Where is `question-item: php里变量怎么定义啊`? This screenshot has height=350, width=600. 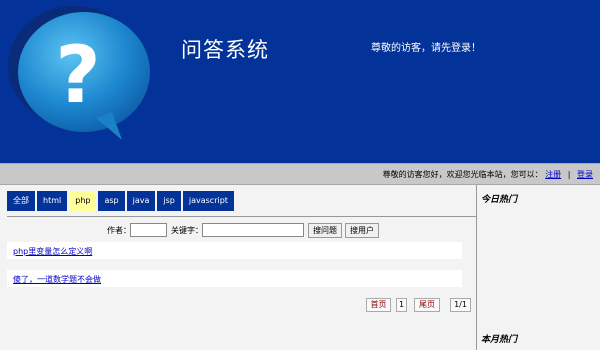
question-item: php里变量怎么定义啊 is located at coordinates (234, 250).